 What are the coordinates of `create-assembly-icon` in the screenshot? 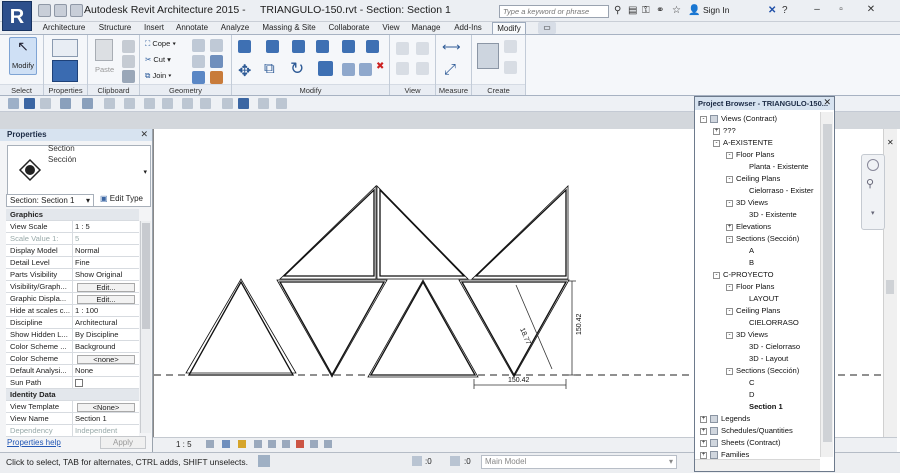 It's located at (488, 56).